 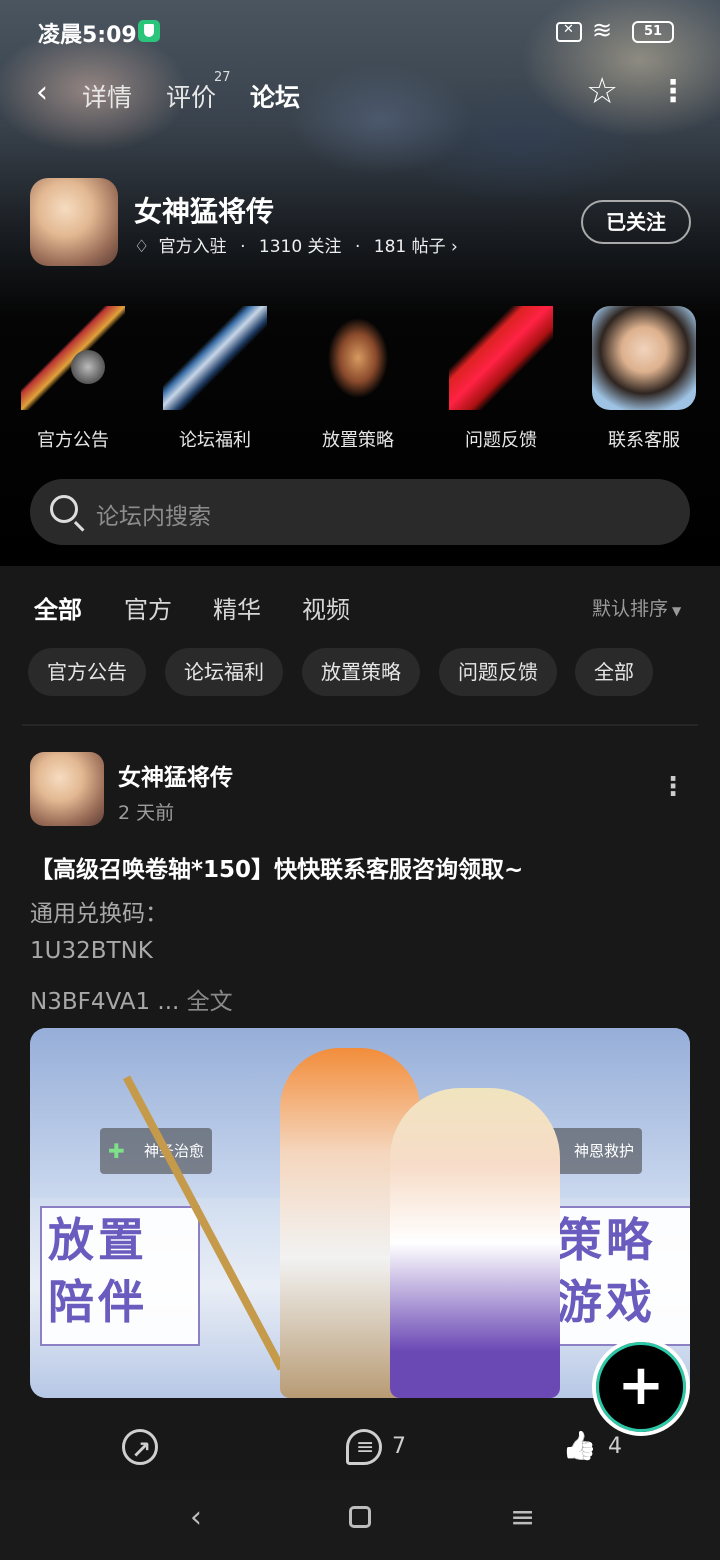 I want to click on followers-count: 1310 关注, so click(x=300, y=247).